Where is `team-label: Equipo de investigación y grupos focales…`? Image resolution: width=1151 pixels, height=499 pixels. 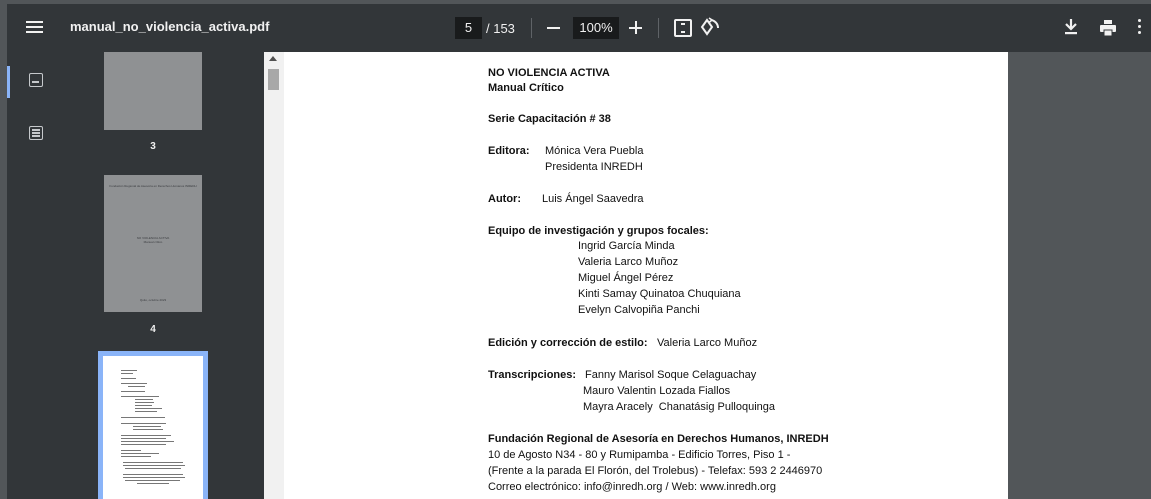
team-label: Equipo de investigación y grupos focales… is located at coordinates (598, 231).